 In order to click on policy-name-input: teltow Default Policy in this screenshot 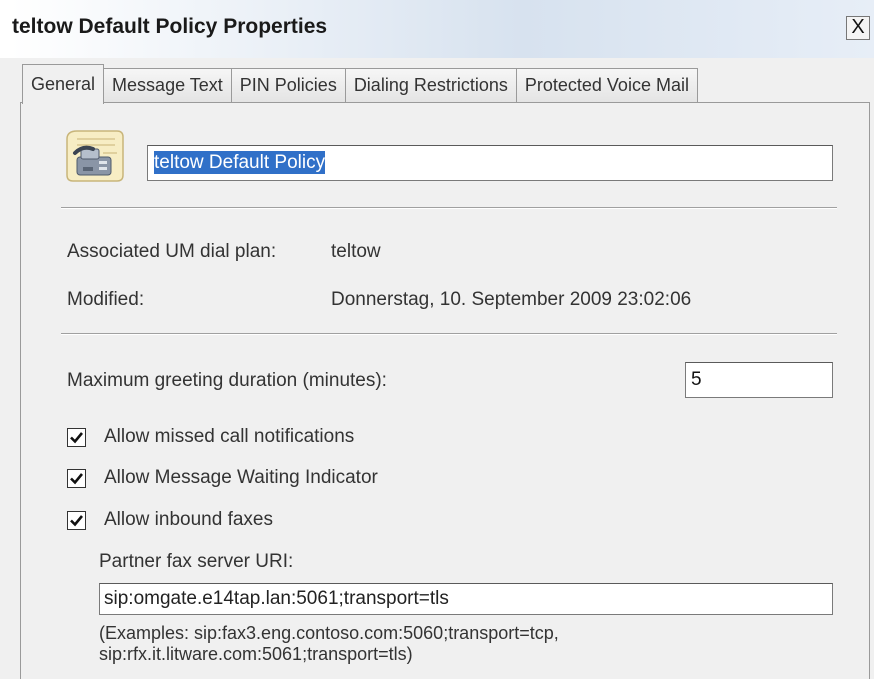, I will do `click(490, 163)`.